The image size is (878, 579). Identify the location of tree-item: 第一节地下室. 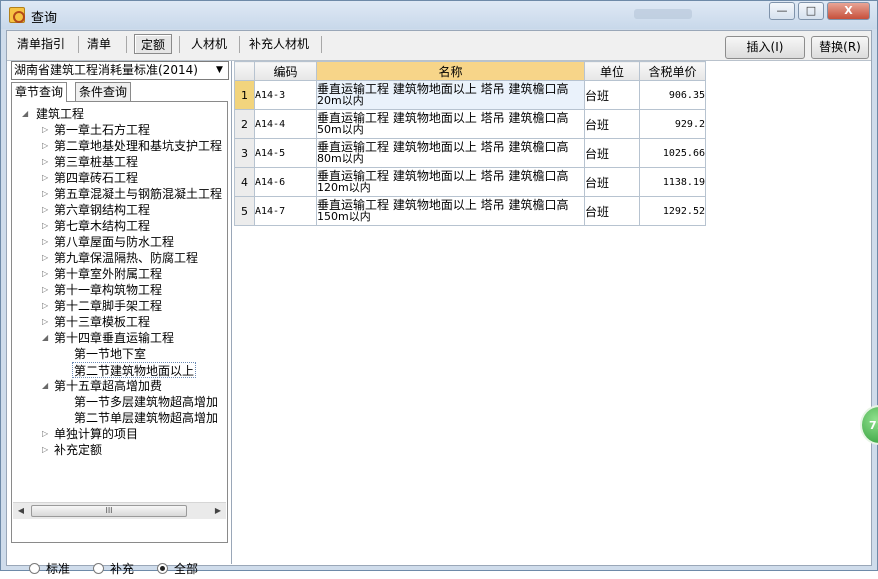
(110, 354).